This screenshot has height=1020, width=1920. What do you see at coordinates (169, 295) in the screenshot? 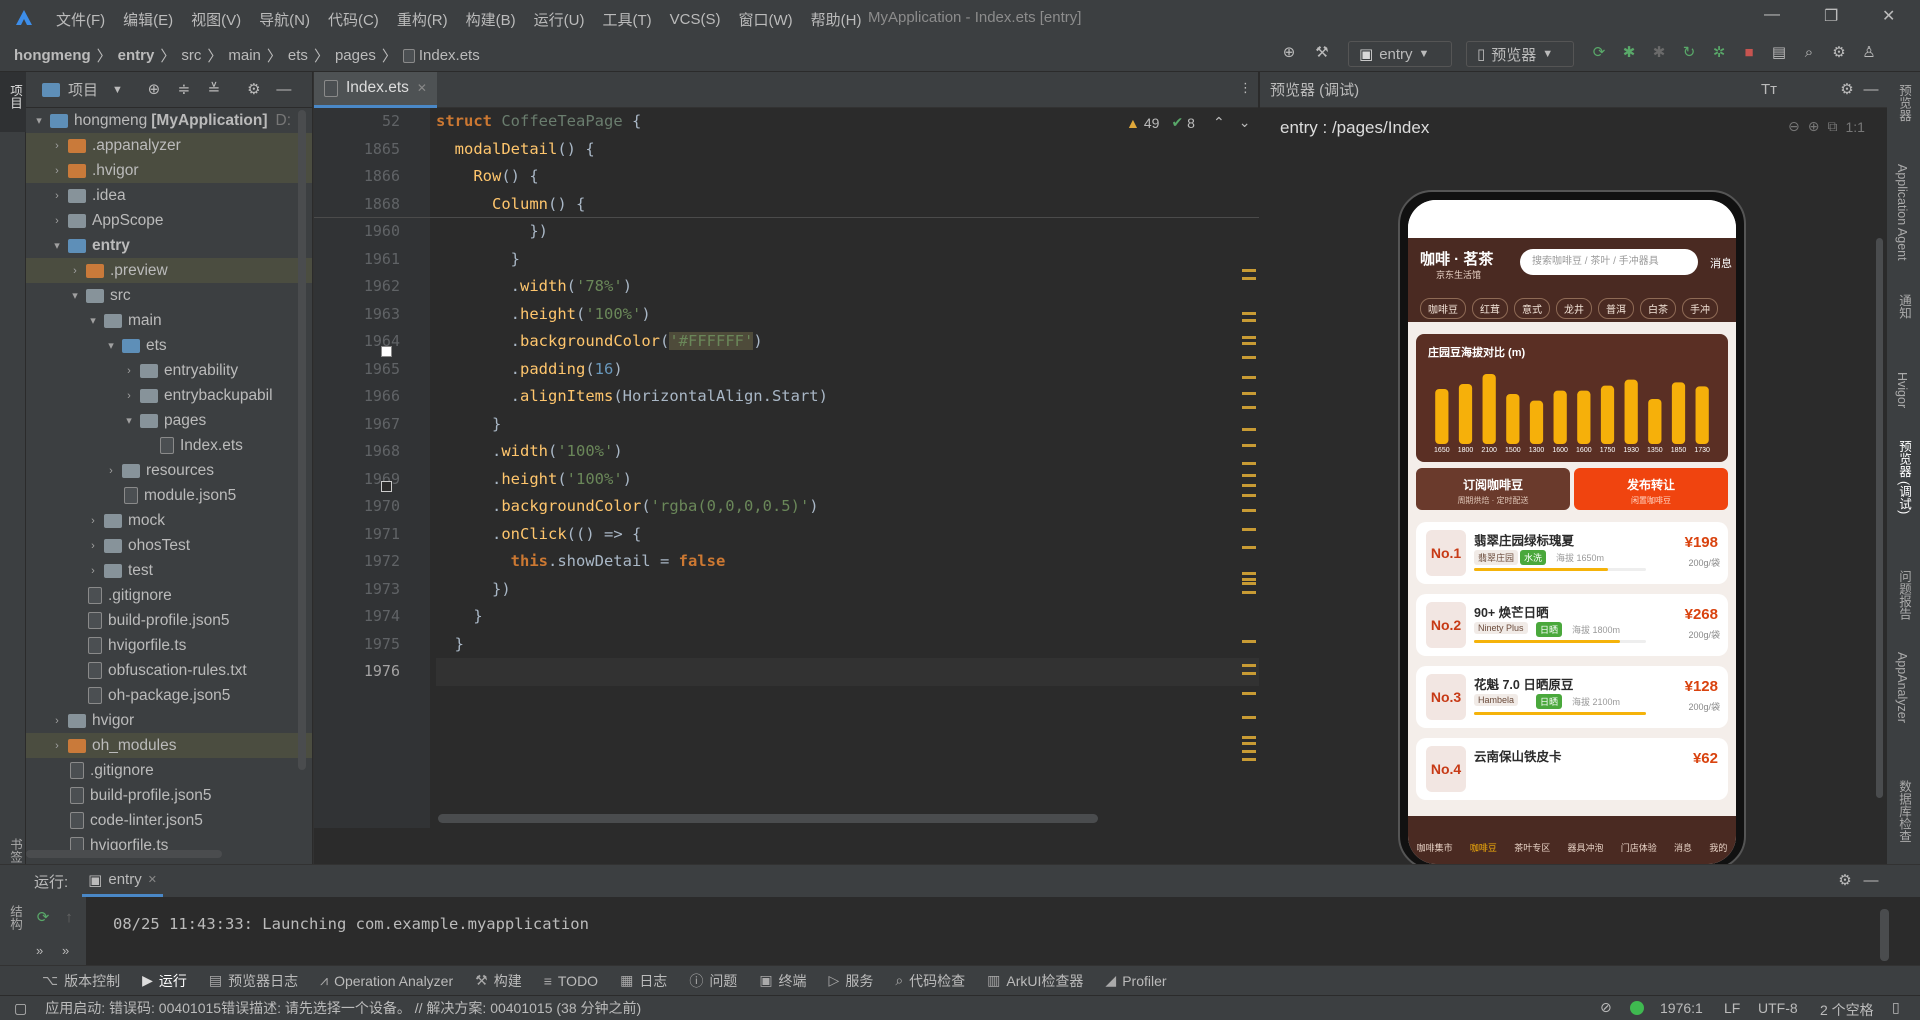
I see `tree-item: ▾ src` at bounding box center [169, 295].